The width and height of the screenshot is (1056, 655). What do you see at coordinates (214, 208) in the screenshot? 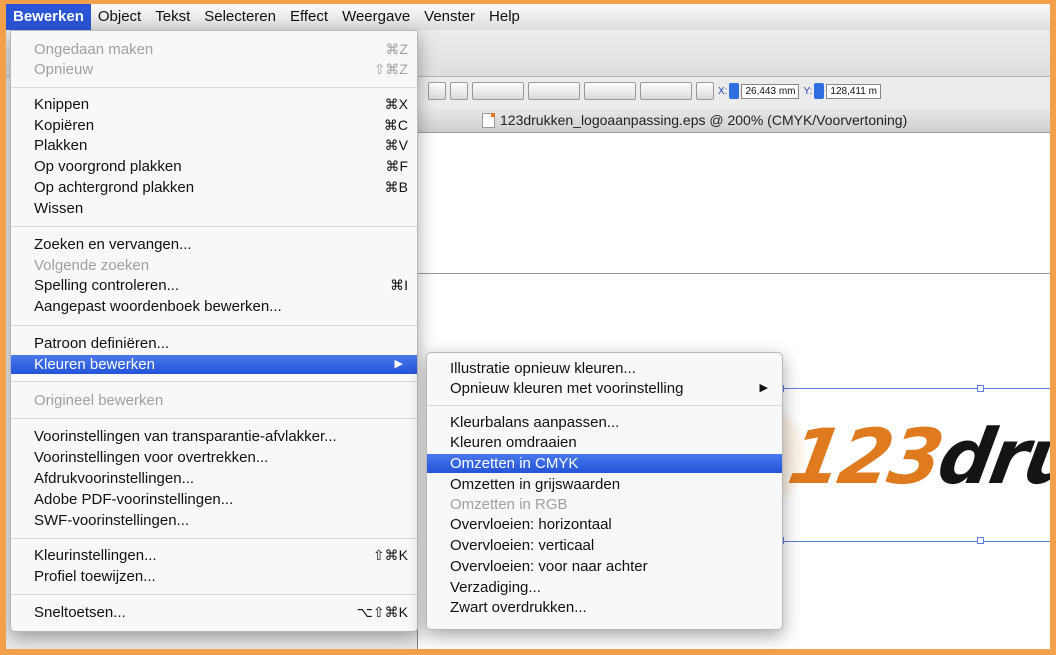
I see `menu-item-clear: Wissen` at bounding box center [214, 208].